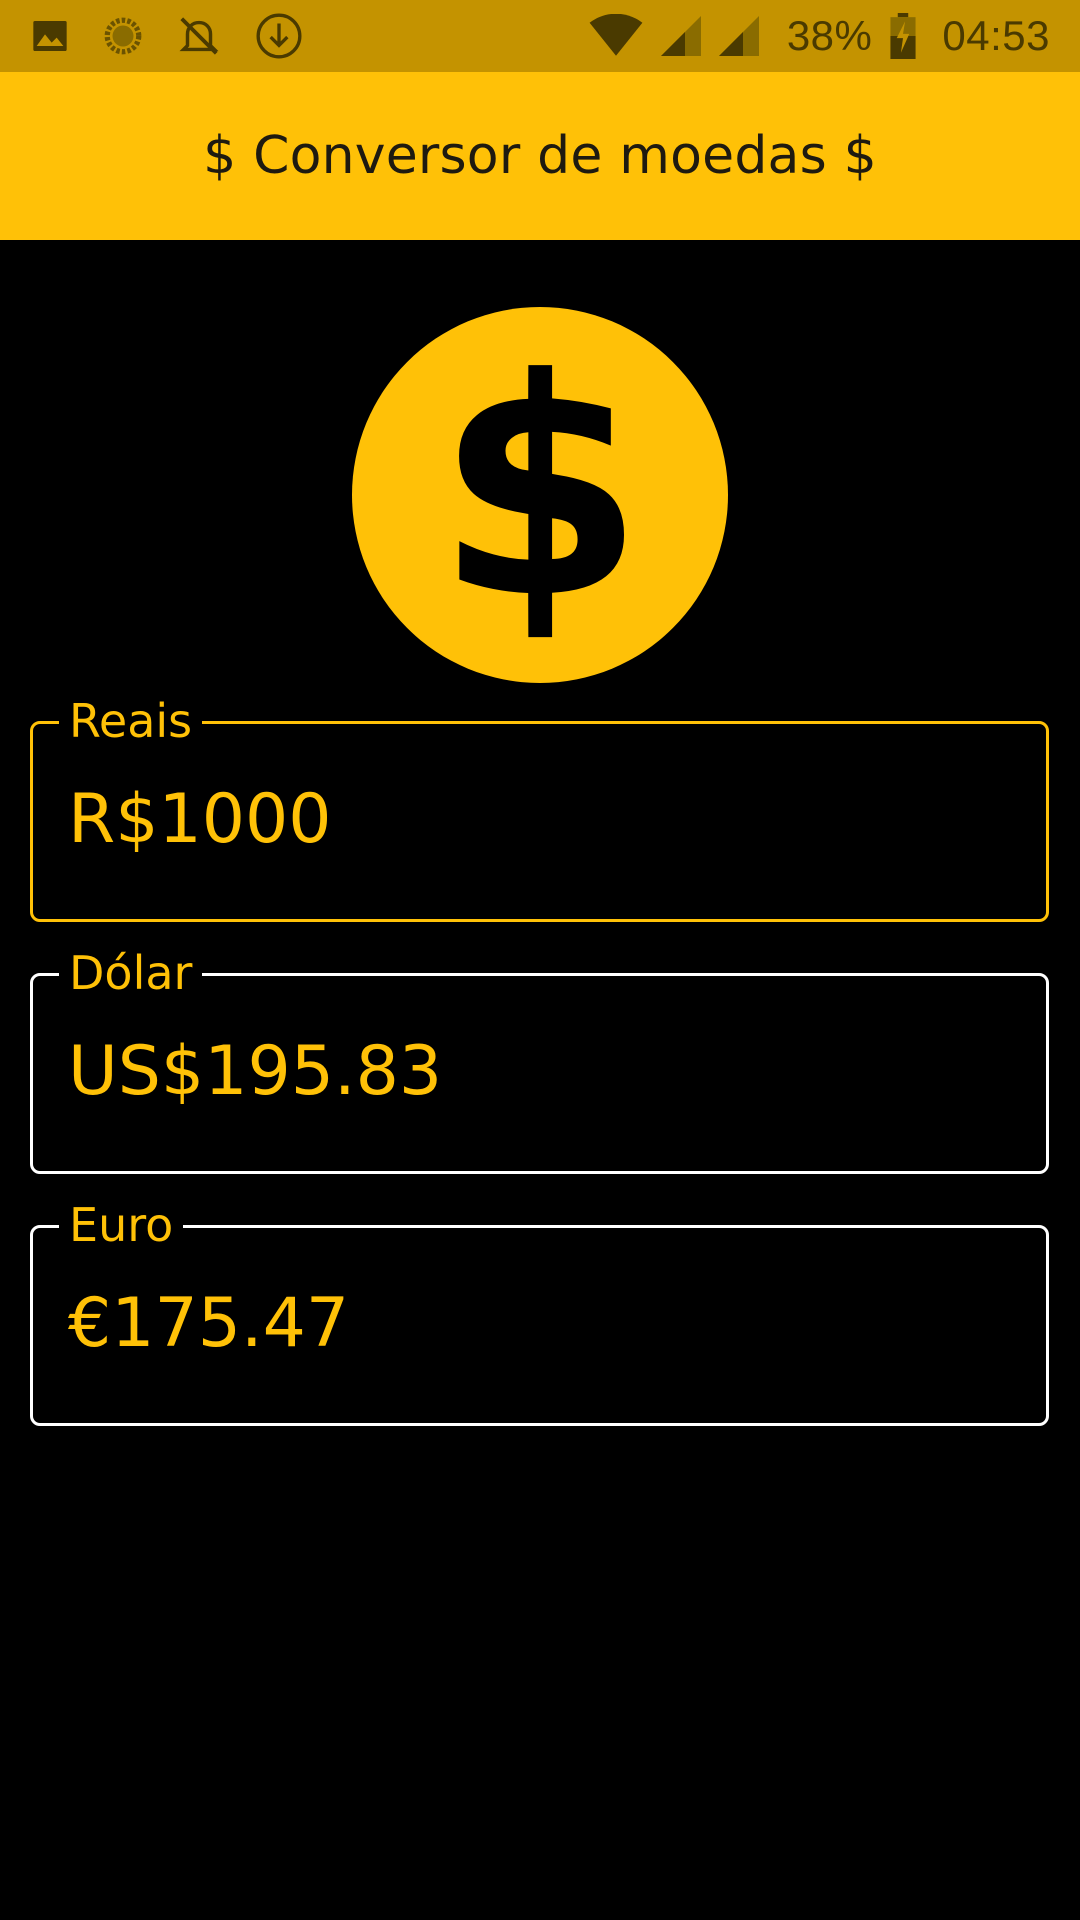  Describe the element at coordinates (208, 1324) in the screenshot. I see `euro-input: €175.47` at that location.